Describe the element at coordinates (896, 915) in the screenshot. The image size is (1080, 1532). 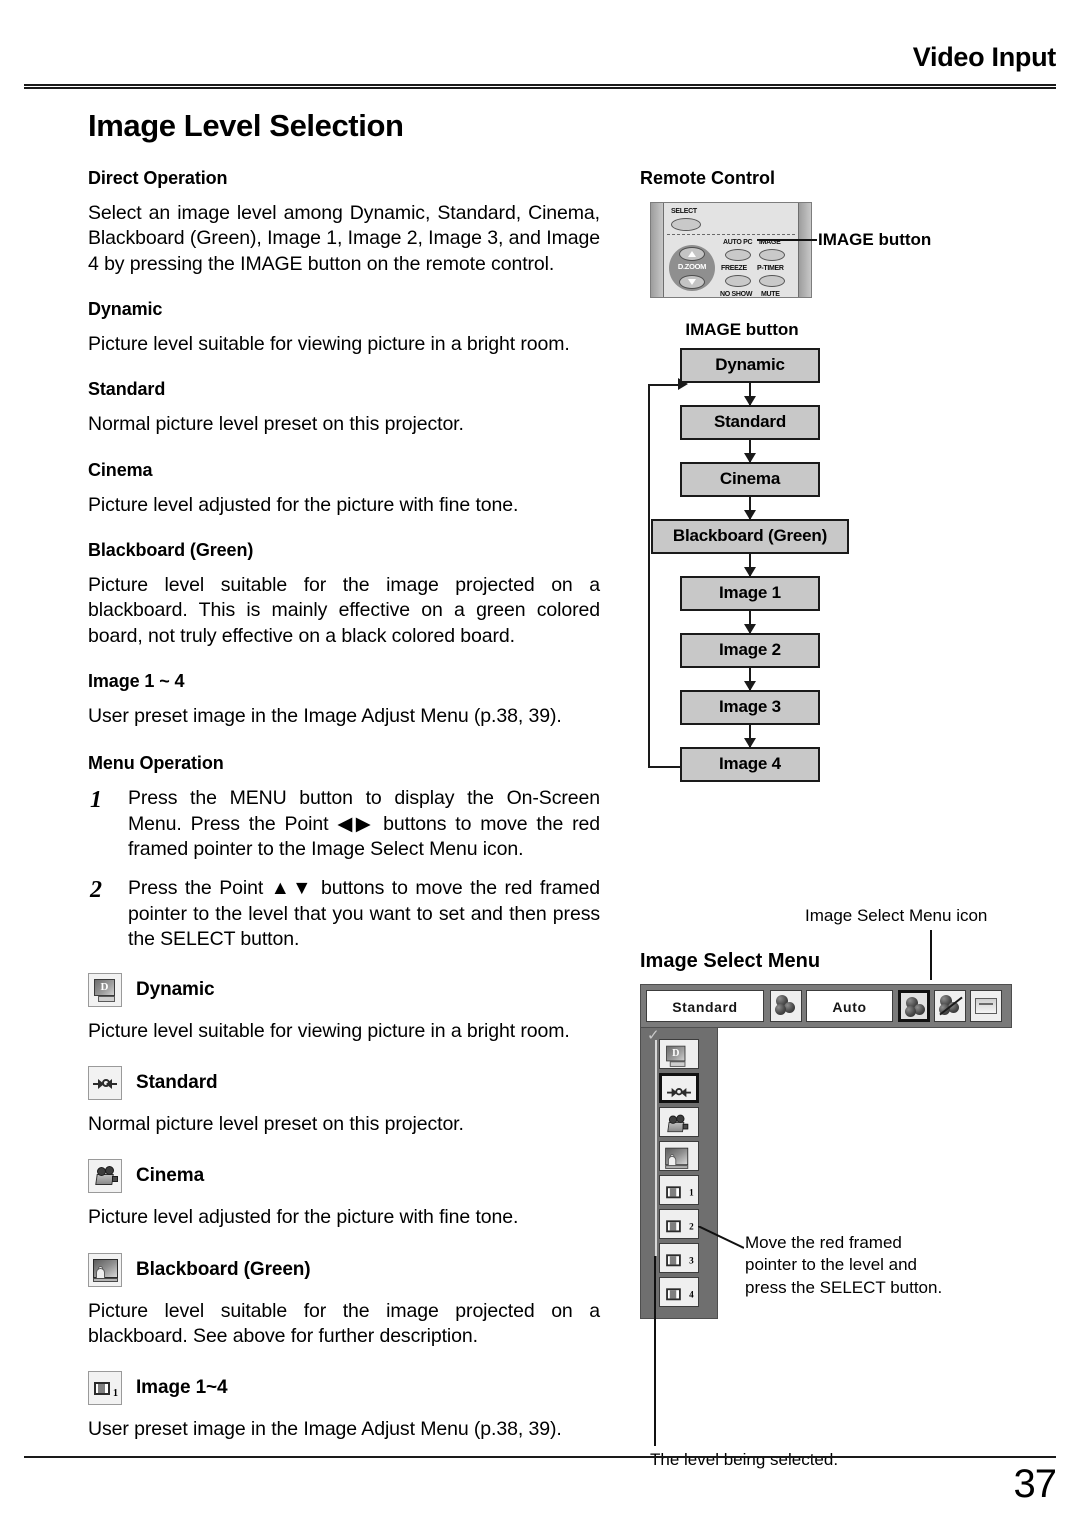
I see `image-select-menu-icon-callout: Image Select Menu icon` at that location.